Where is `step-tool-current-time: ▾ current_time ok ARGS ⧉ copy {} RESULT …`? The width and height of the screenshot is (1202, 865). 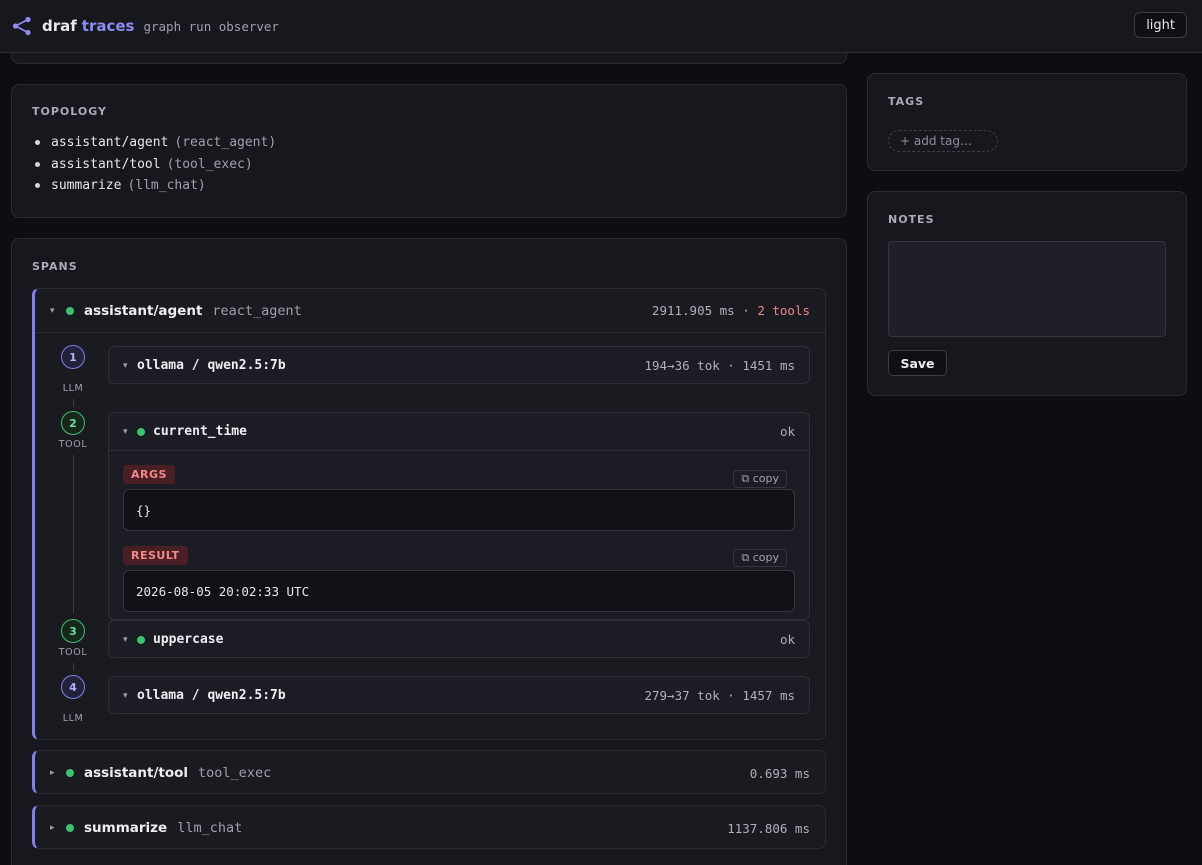
step-tool-current-time: ▾ current_time ok ARGS ⧉ copy {} RESULT … is located at coordinates (459, 516).